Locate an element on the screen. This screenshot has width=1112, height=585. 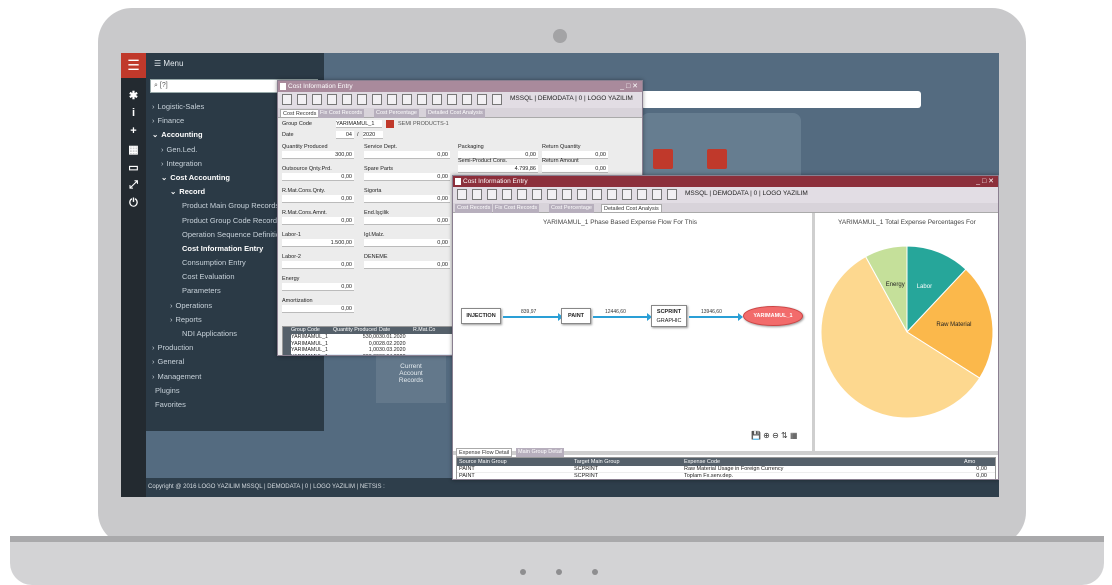
table-row: PAINT SCPRINT Toplam Fx.serv.dep. 0,00 is located at coordinates (726, 476).